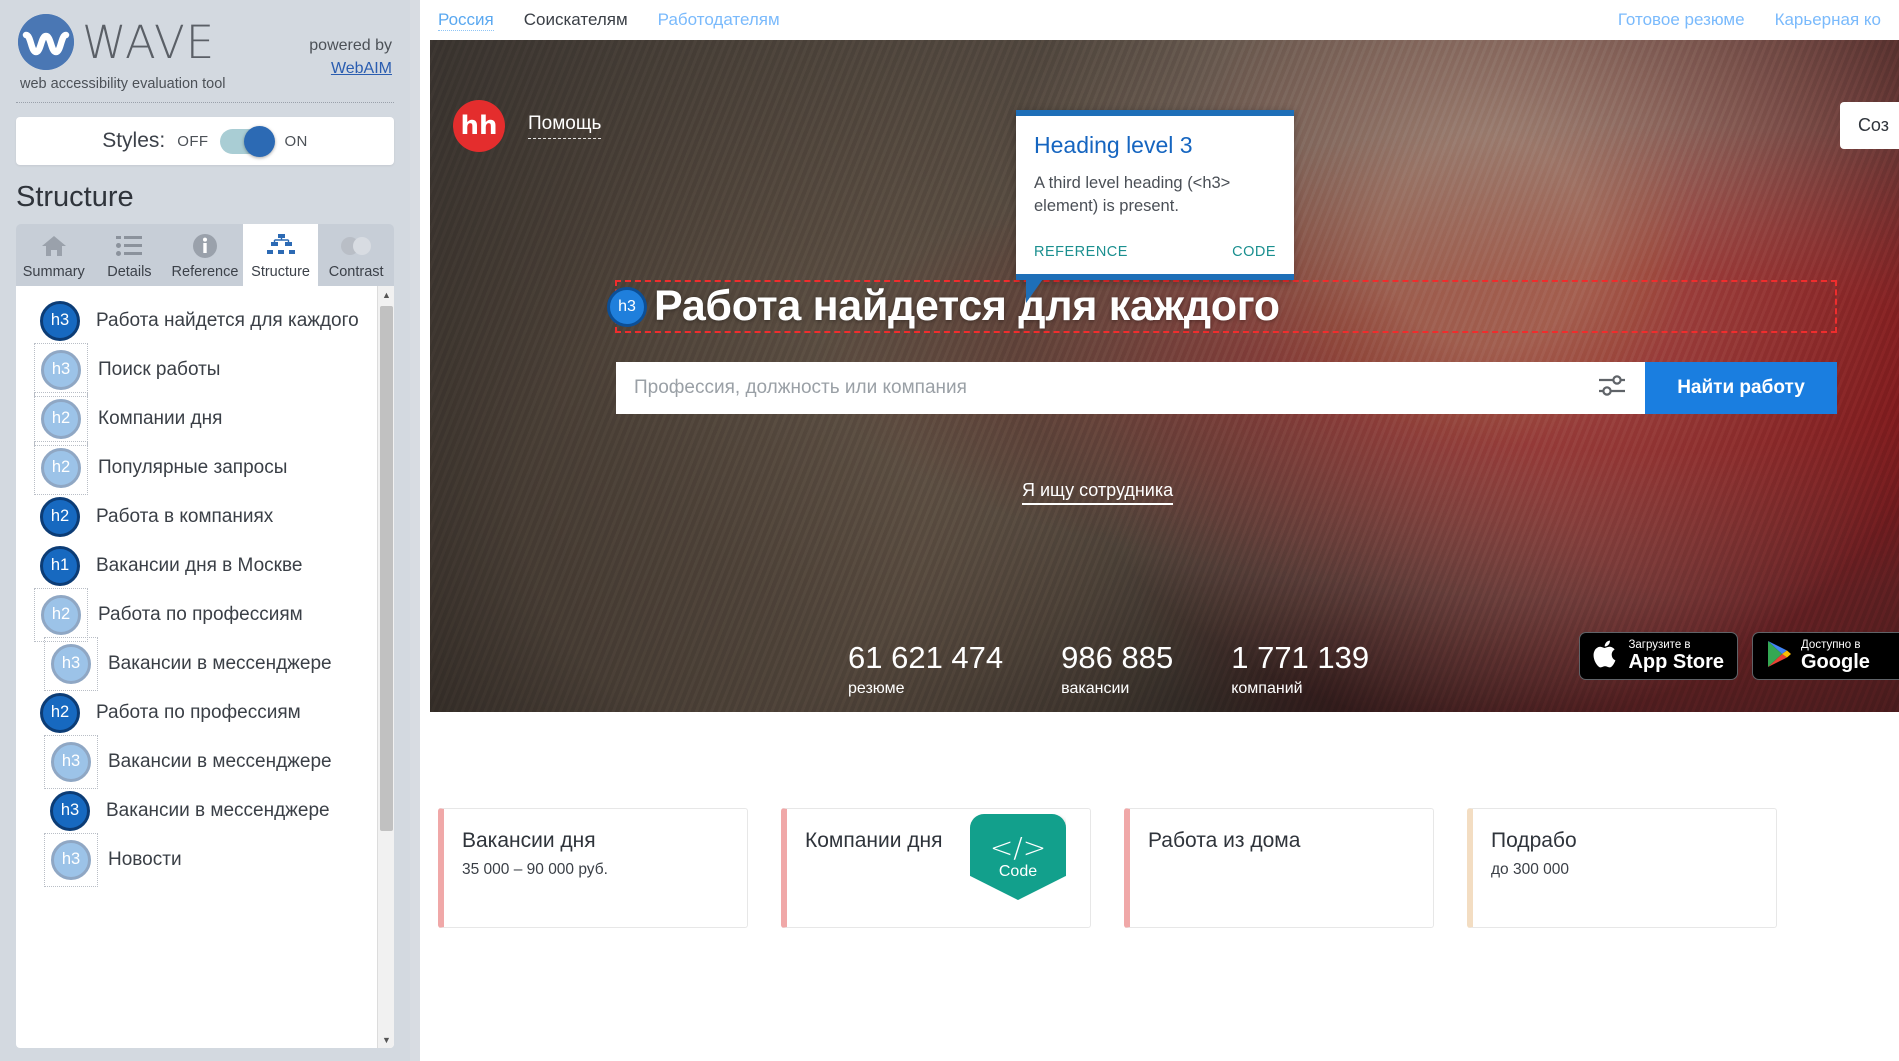 This screenshot has width=1899, height=1061. What do you see at coordinates (53, 272) in the screenshot?
I see `tab-summary-label: Summary` at bounding box center [53, 272].